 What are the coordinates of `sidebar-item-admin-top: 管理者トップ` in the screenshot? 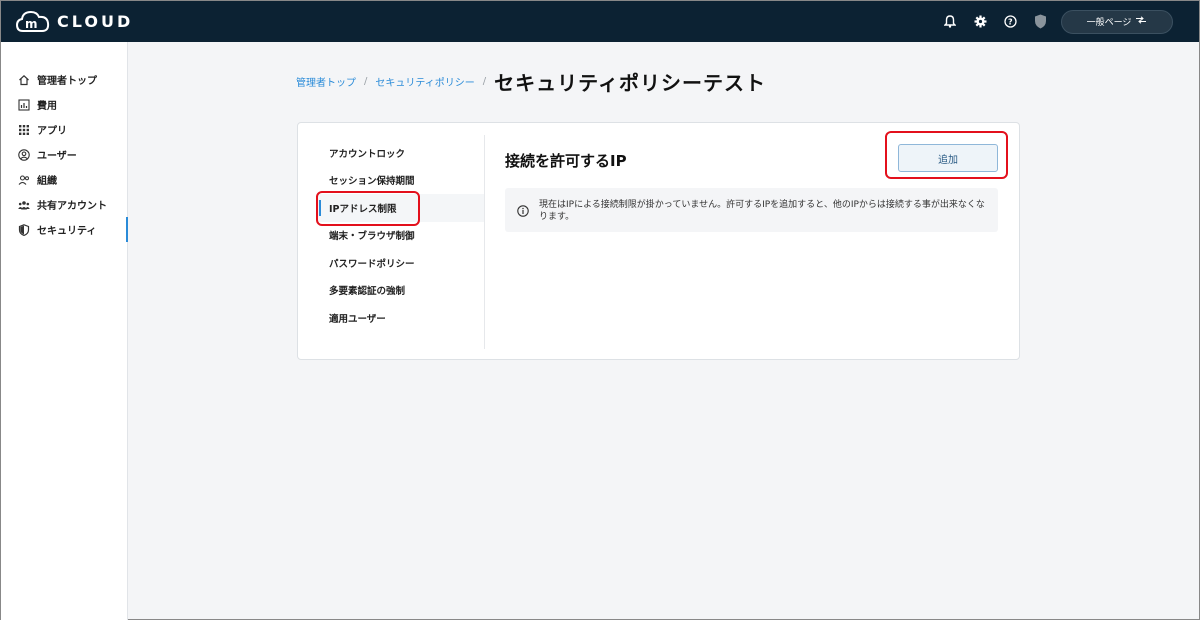 It's located at (64, 79).